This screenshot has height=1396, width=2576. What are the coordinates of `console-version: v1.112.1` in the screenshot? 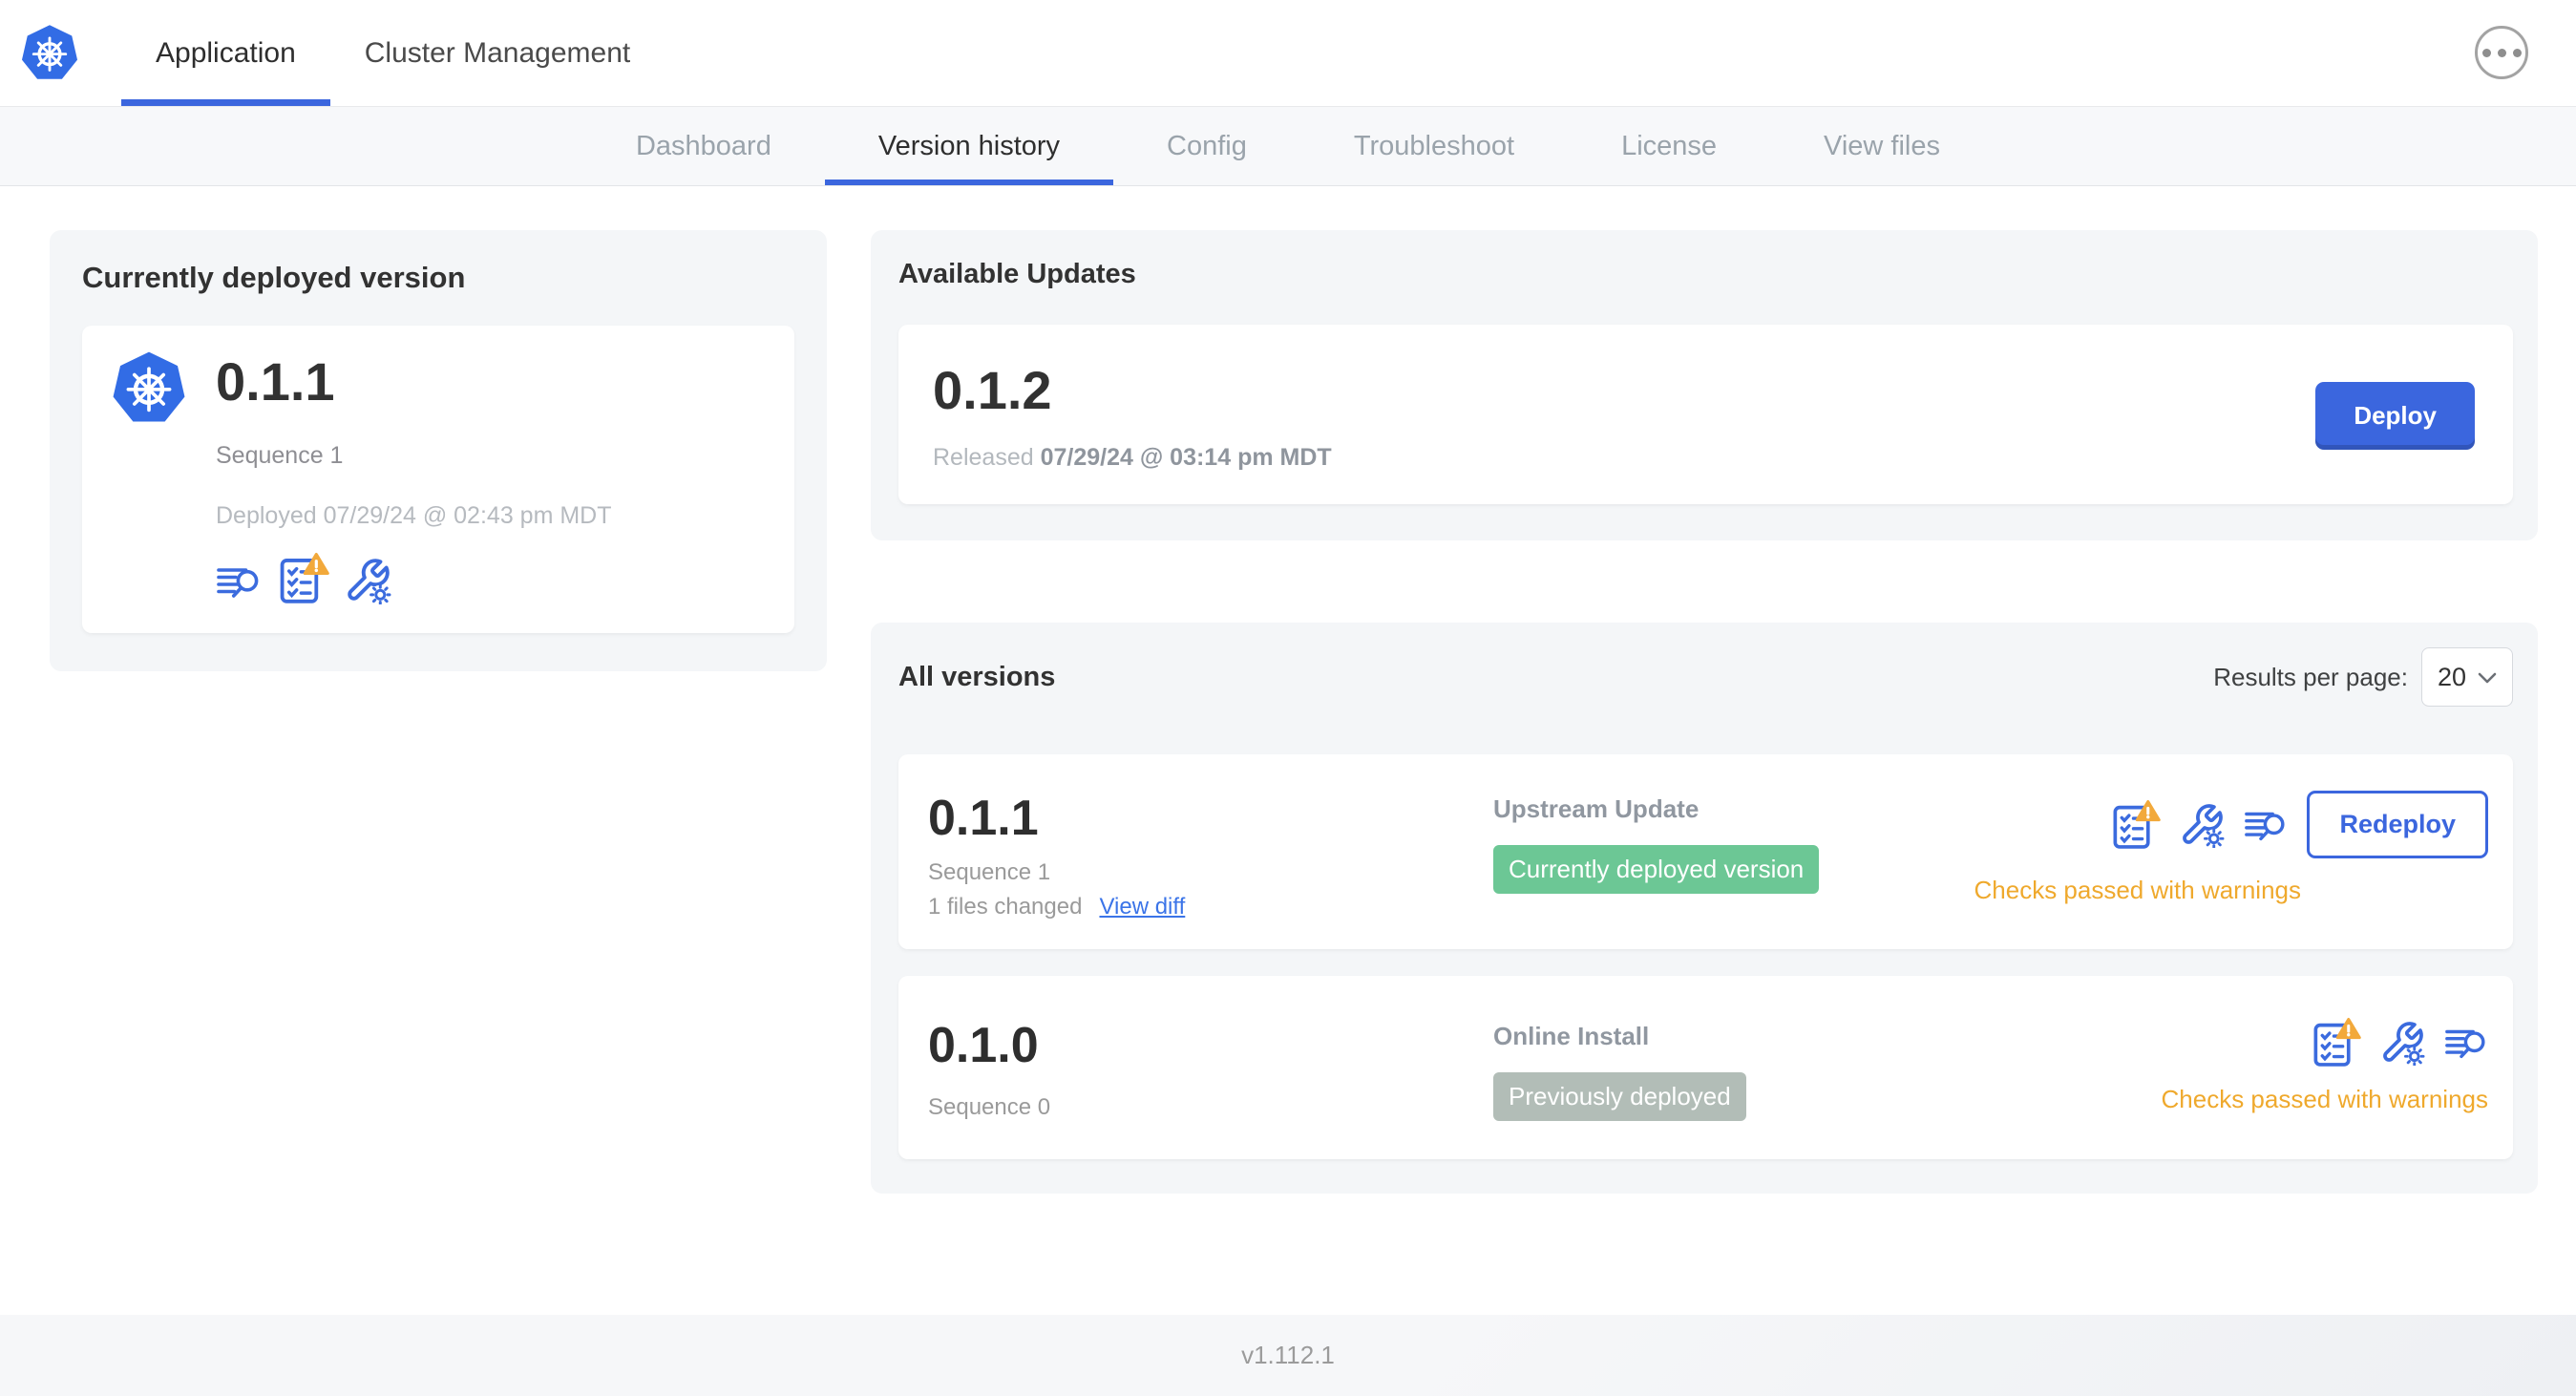 It's located at (1288, 1355).